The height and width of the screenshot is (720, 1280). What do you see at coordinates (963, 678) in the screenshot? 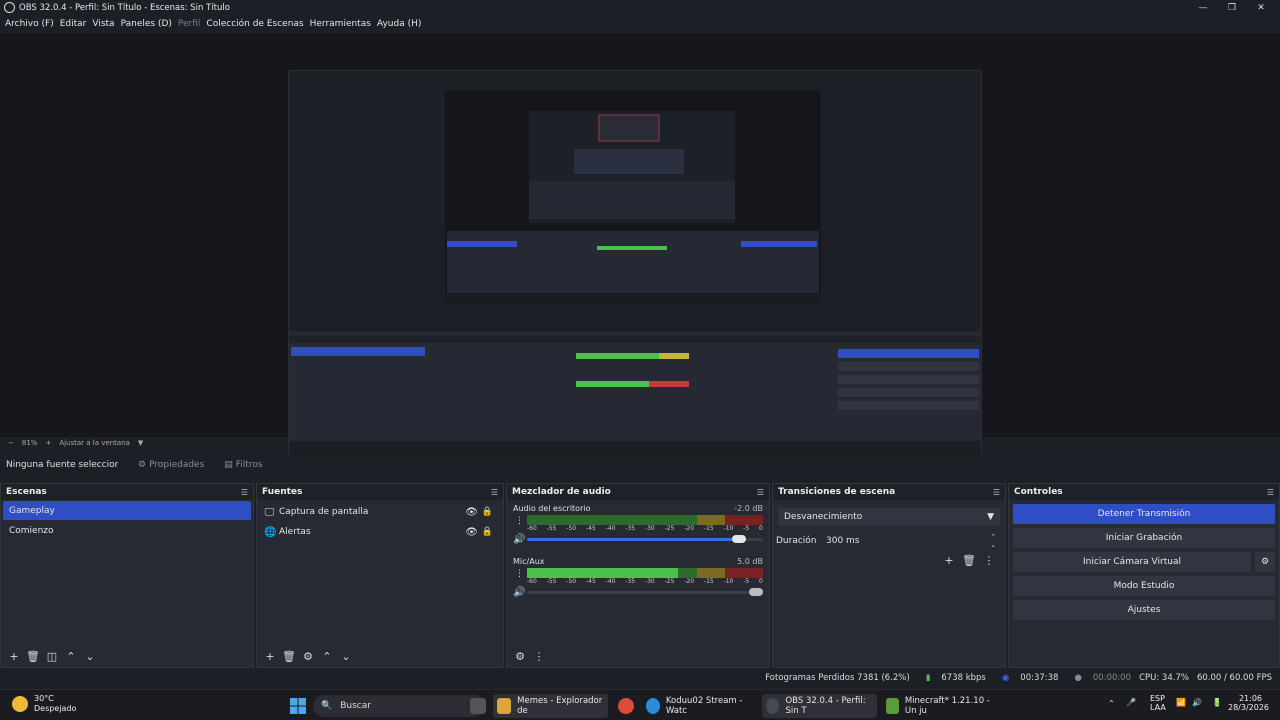
I see `bitrate: 6738 kbps` at bounding box center [963, 678].